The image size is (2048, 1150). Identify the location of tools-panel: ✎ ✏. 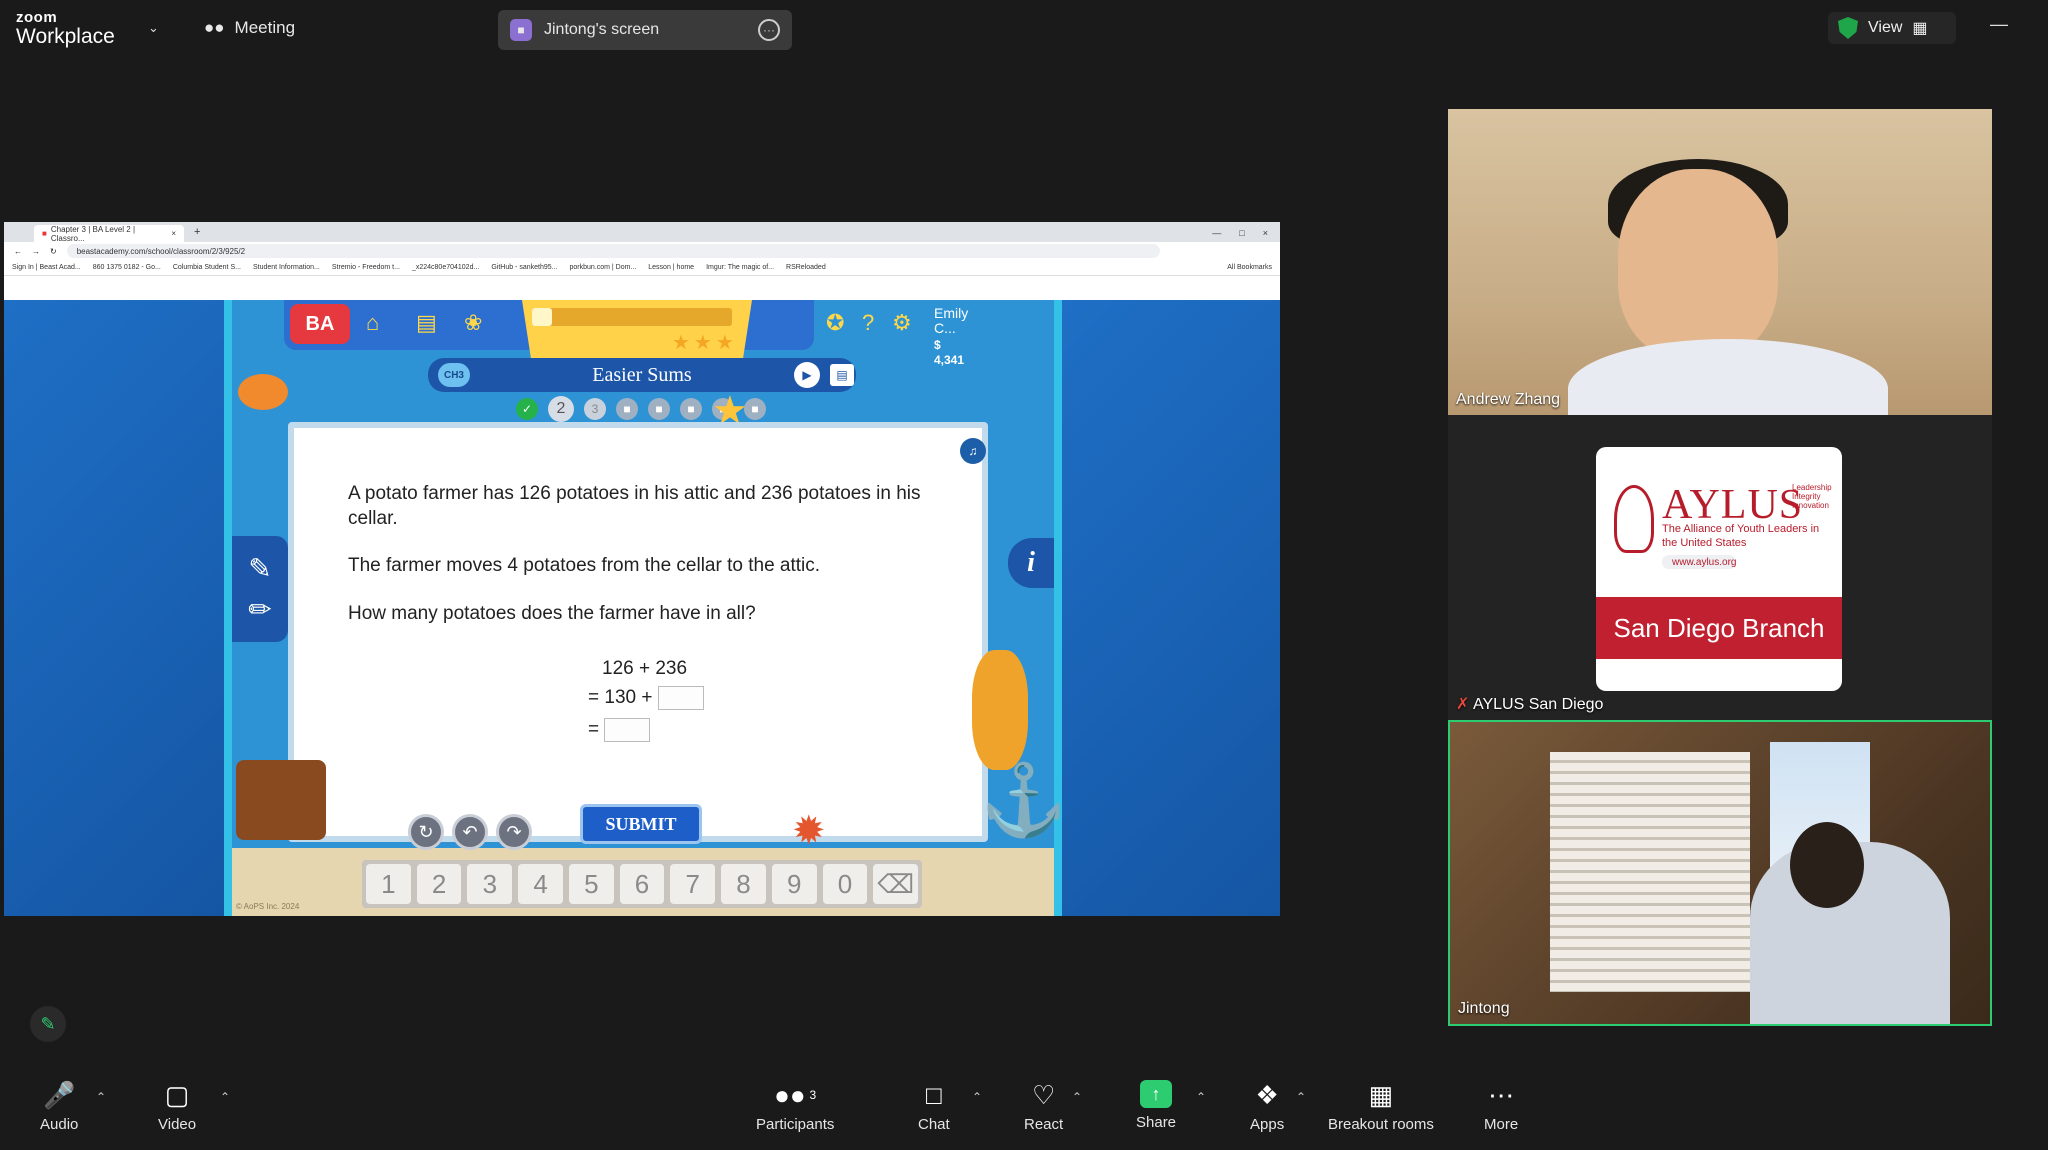
(260, 589).